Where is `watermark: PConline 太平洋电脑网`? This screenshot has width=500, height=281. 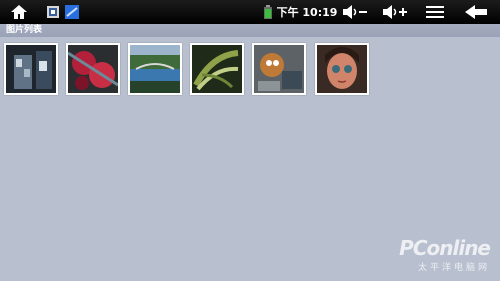
watermark: PConline 太平洋电脑网 is located at coordinates (445, 254).